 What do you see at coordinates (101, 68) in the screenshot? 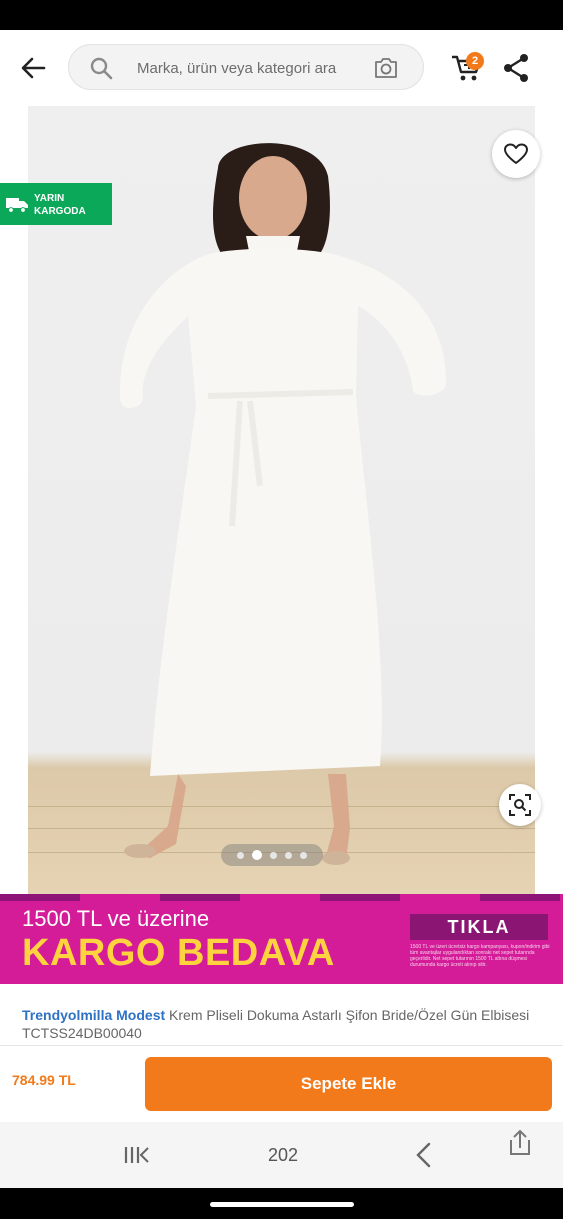
I see `search-icon` at bounding box center [101, 68].